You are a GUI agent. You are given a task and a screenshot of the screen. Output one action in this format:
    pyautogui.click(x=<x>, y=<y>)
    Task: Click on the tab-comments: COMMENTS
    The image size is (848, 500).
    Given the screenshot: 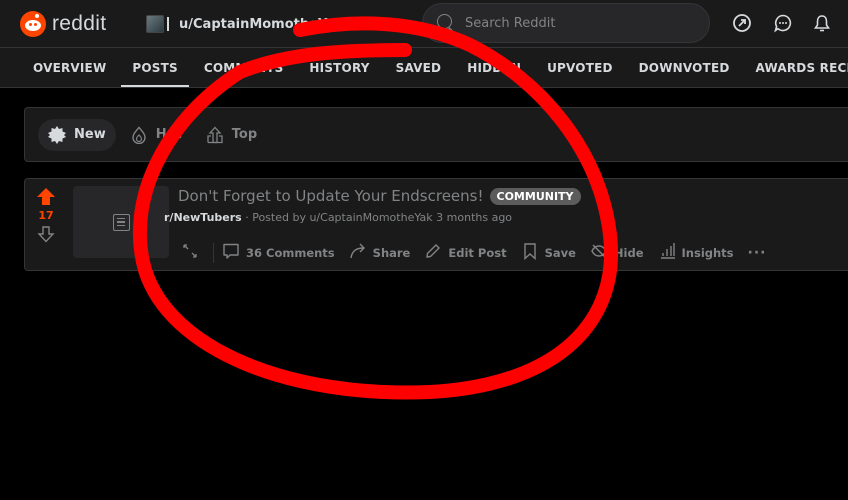 What is the action you would take?
    pyautogui.click(x=244, y=67)
    